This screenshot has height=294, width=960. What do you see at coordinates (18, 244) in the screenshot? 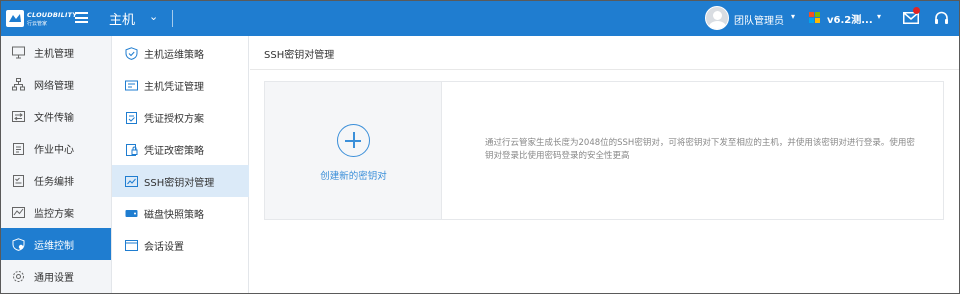
I see `shield-icon` at bounding box center [18, 244].